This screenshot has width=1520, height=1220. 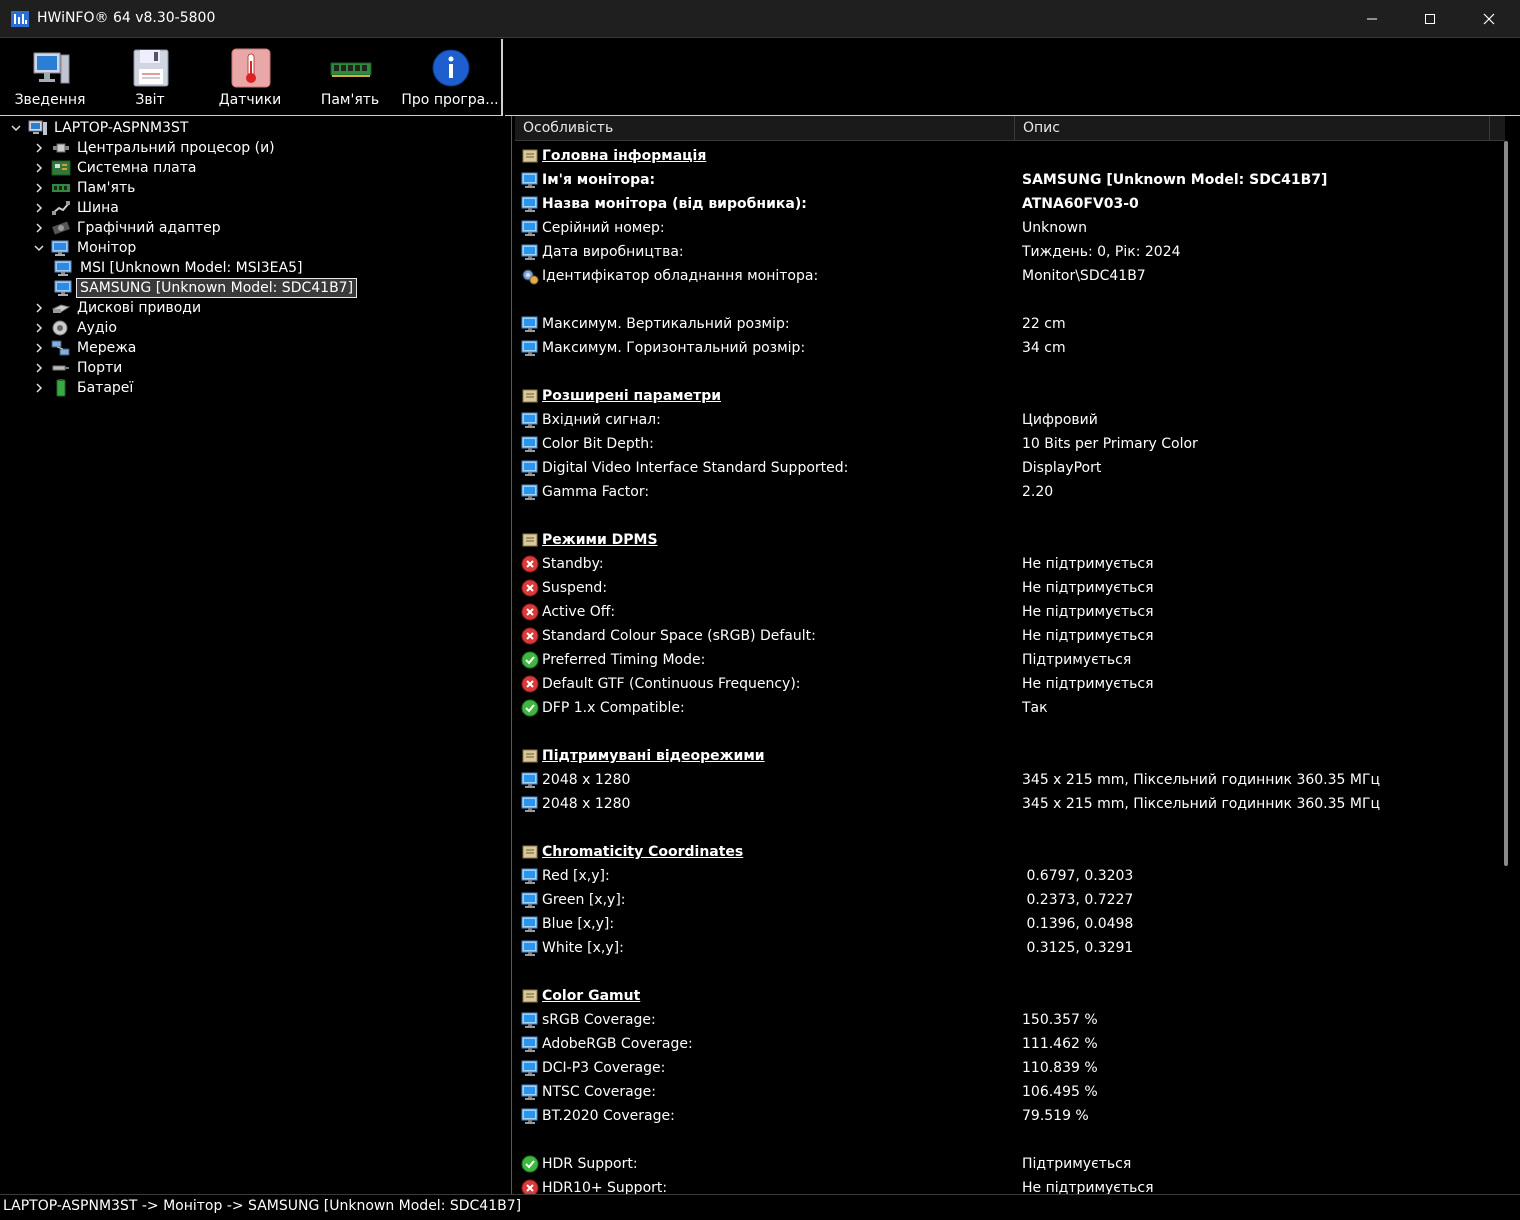 What do you see at coordinates (1430, 19) in the screenshot?
I see `maximize-button` at bounding box center [1430, 19].